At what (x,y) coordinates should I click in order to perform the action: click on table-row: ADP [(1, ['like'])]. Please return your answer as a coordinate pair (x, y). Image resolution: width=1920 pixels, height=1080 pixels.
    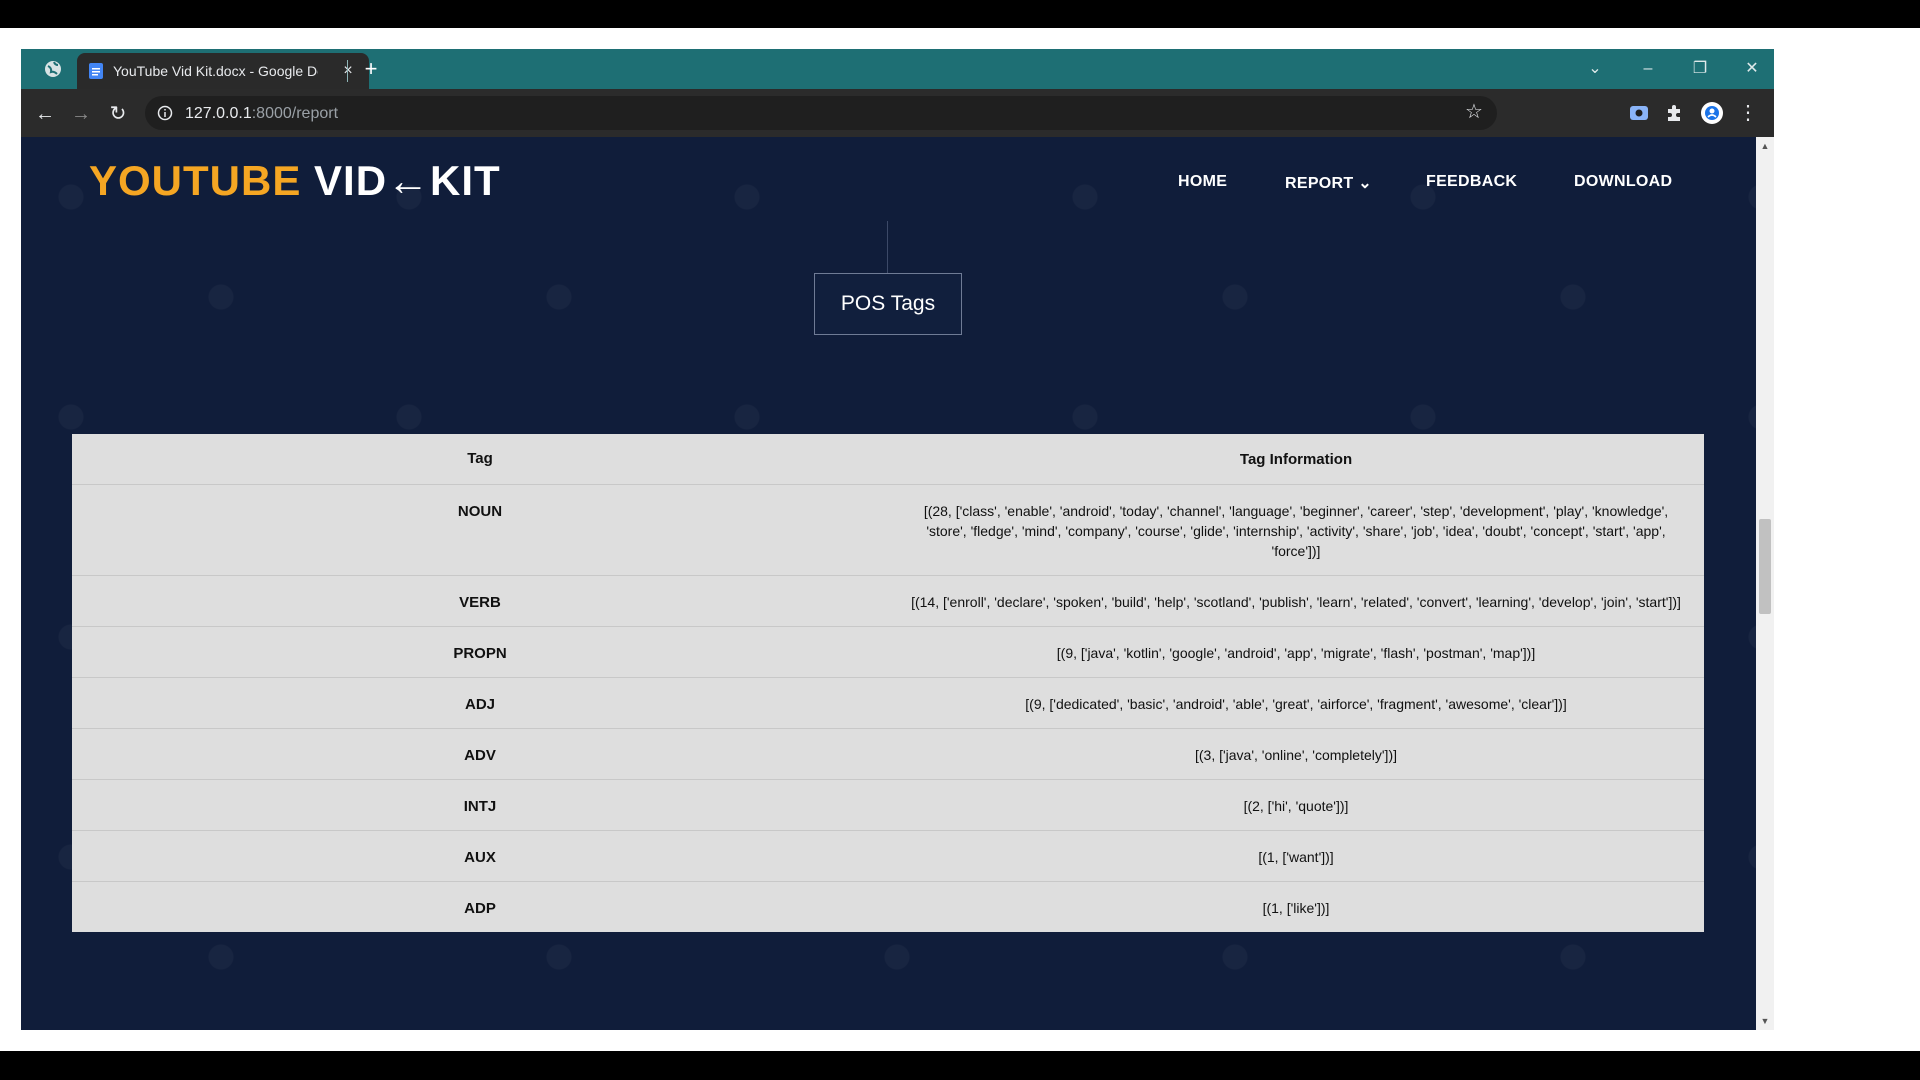
    Looking at the image, I should click on (888, 907).